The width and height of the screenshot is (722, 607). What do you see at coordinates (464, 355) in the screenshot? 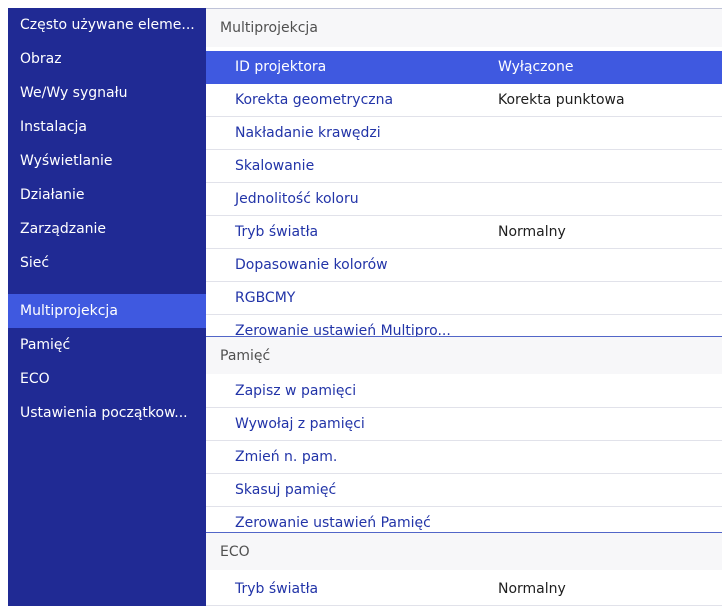
I see `section-header-pamiec: Pamięć` at bounding box center [464, 355].